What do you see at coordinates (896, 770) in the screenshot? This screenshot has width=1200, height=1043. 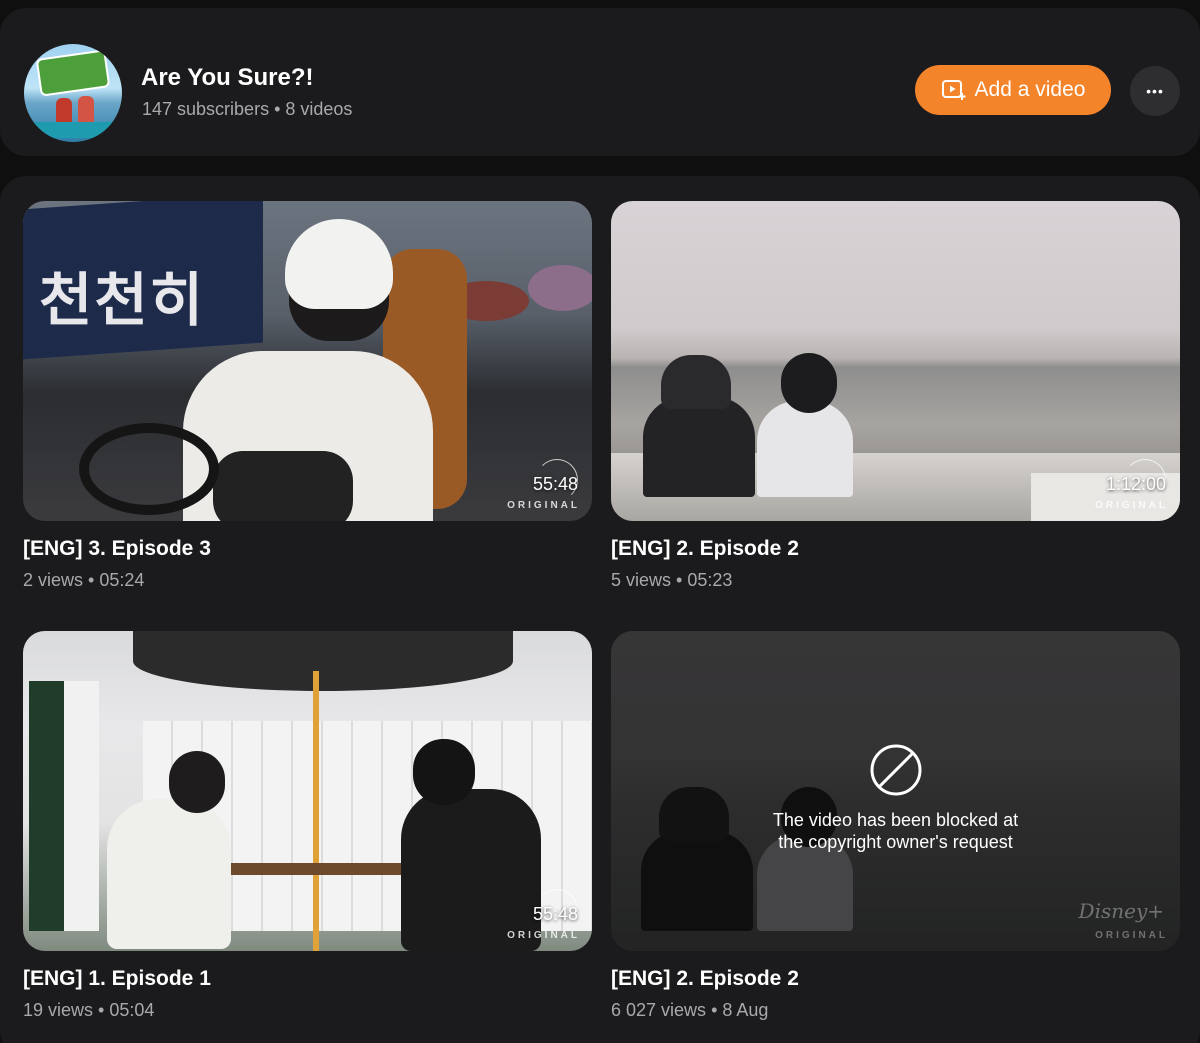 I see `blocked-icon` at bounding box center [896, 770].